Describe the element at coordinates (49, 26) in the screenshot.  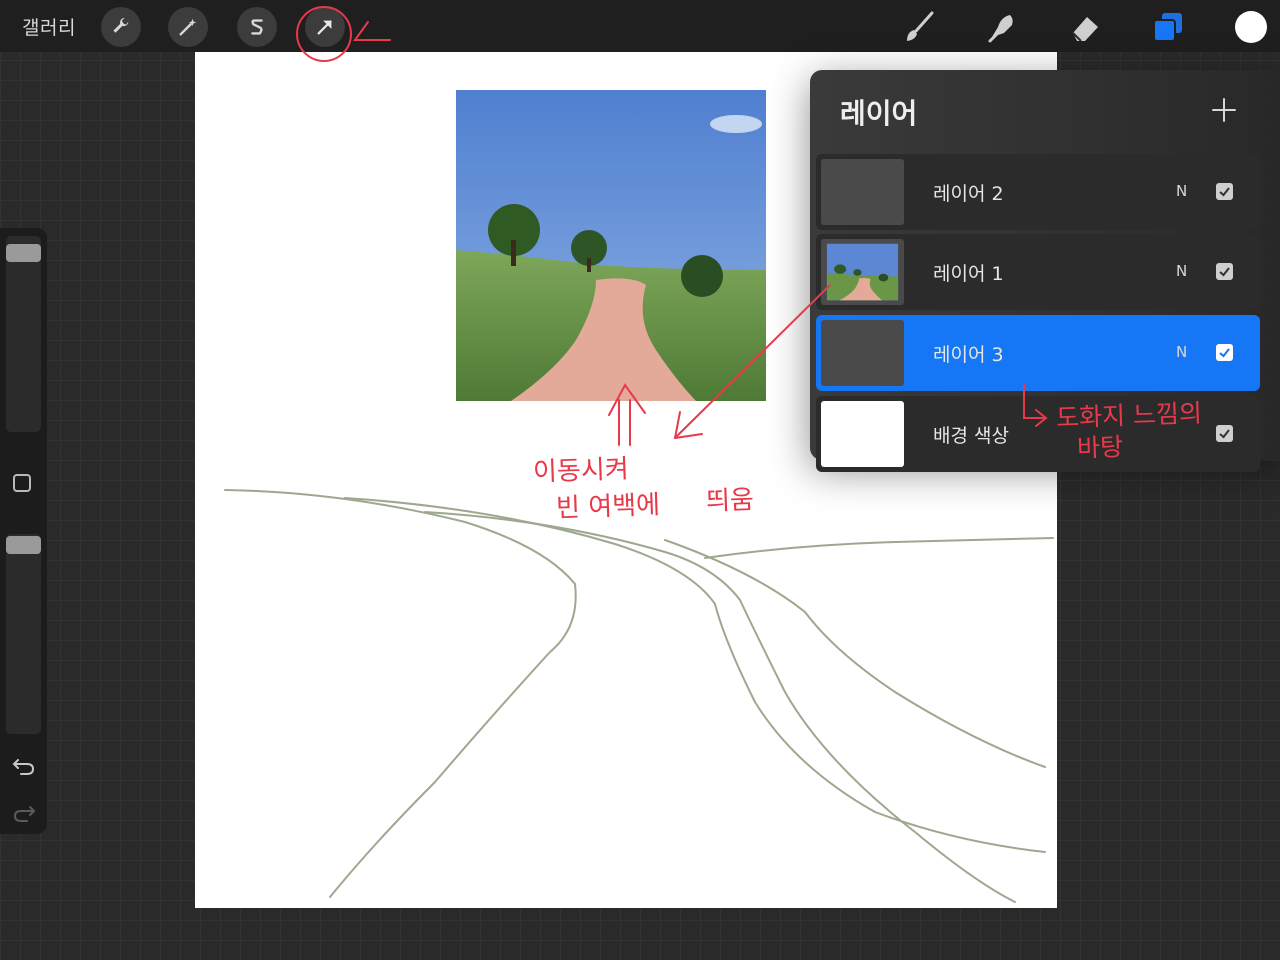
I see `gallery-button: 갤러리` at that location.